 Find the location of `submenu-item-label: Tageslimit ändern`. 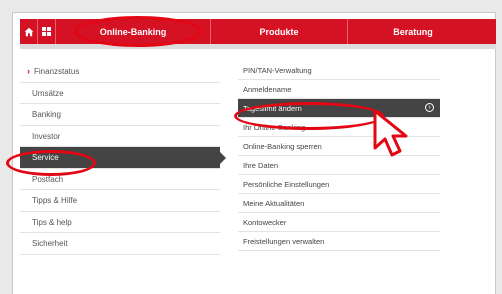

submenu-item-label: Tageslimit ändern is located at coordinates (272, 108).